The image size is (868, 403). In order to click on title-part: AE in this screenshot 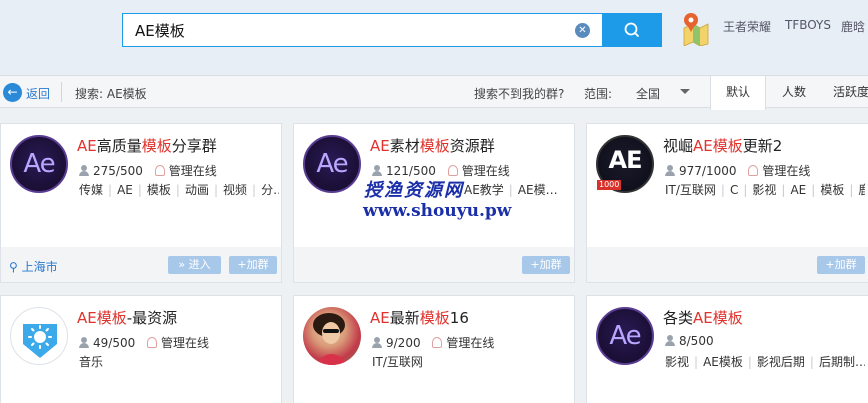, I will do `click(87, 146)`.